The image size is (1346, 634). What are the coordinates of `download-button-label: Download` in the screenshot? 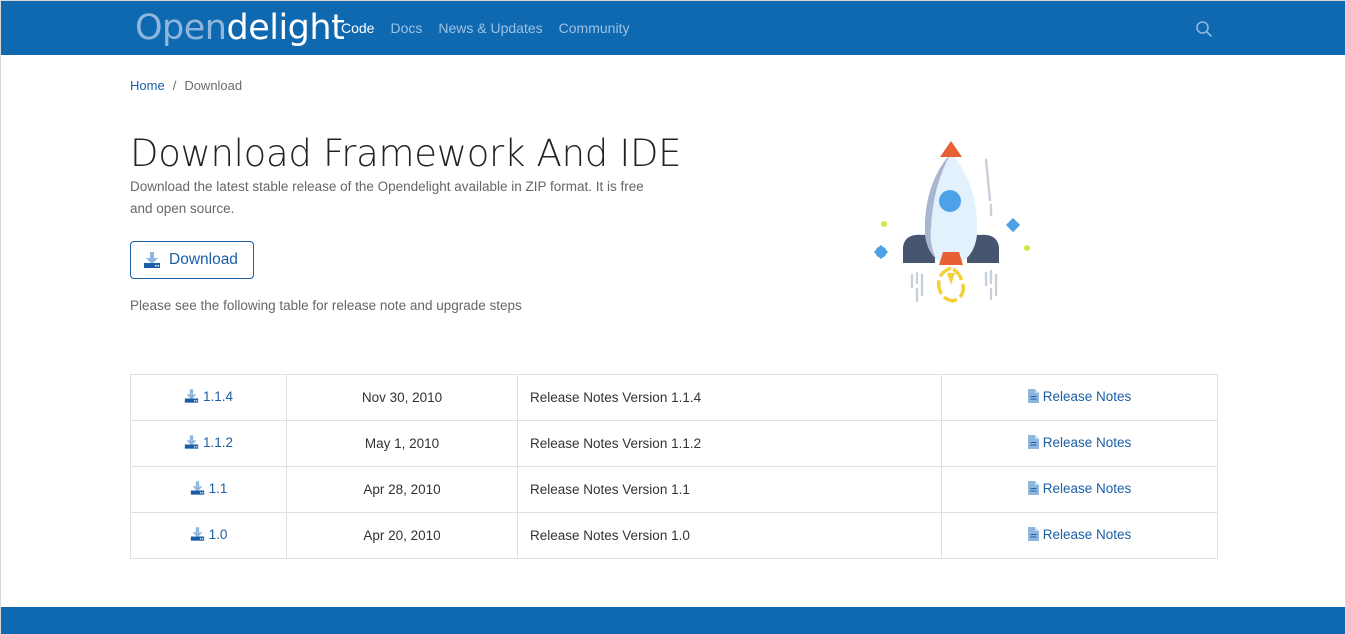 It's located at (203, 259).